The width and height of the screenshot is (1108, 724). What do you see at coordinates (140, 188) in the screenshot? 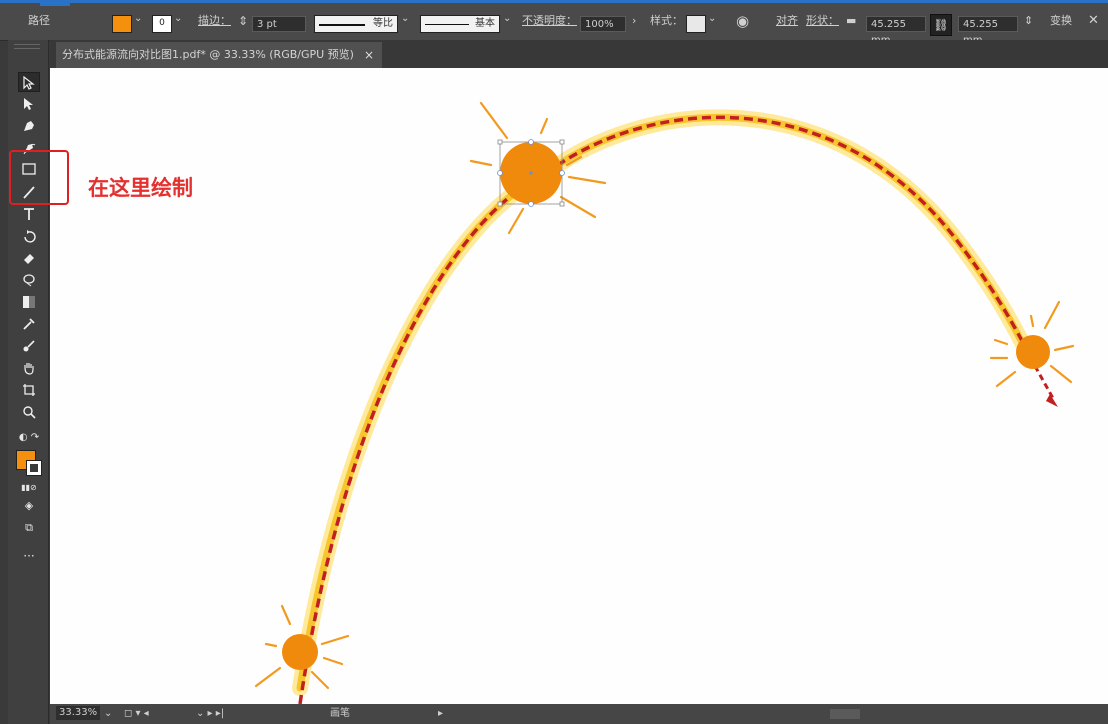
I see `annotation-text: 在这里绘制` at bounding box center [140, 188].